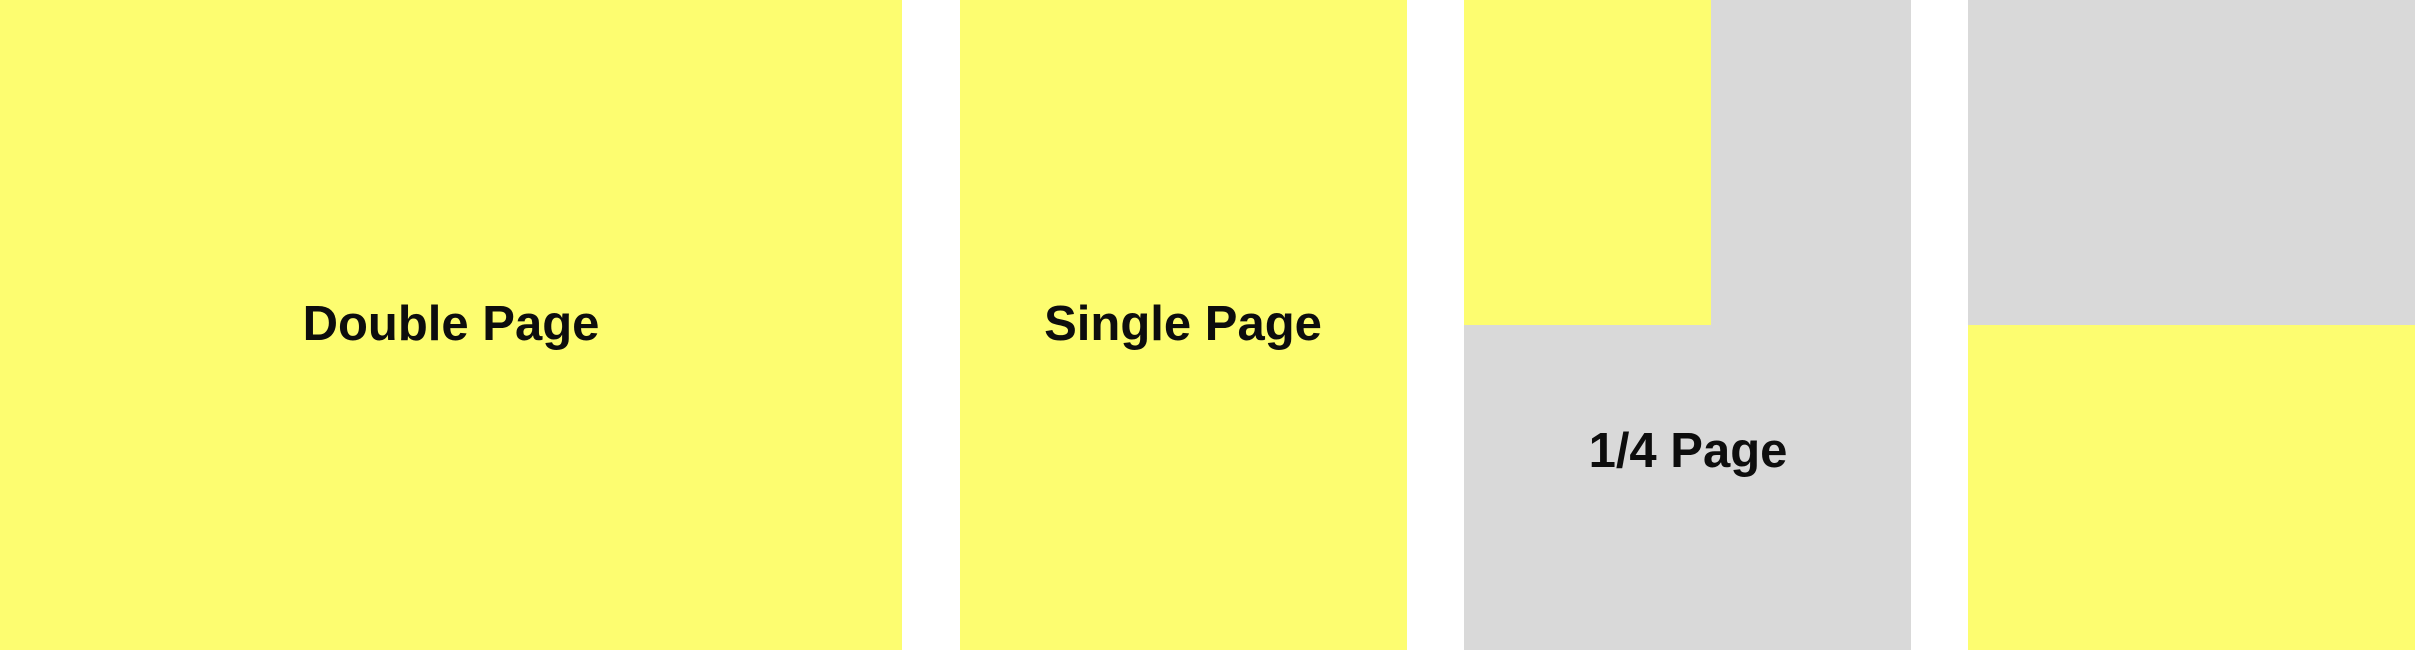 The width and height of the screenshot is (2415, 650). Describe the element at coordinates (2191, 487) in the screenshot. I see `half-page-fill` at that location.